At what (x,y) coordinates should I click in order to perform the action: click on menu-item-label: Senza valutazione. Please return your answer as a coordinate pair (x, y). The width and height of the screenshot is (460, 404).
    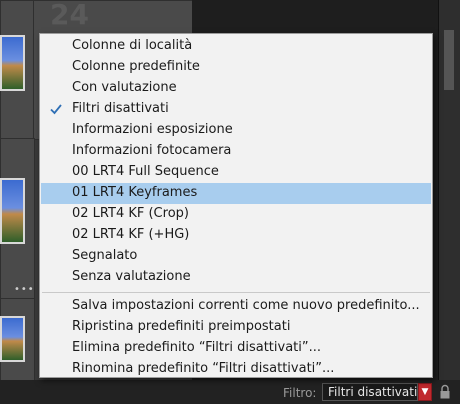
    Looking at the image, I should click on (131, 276).